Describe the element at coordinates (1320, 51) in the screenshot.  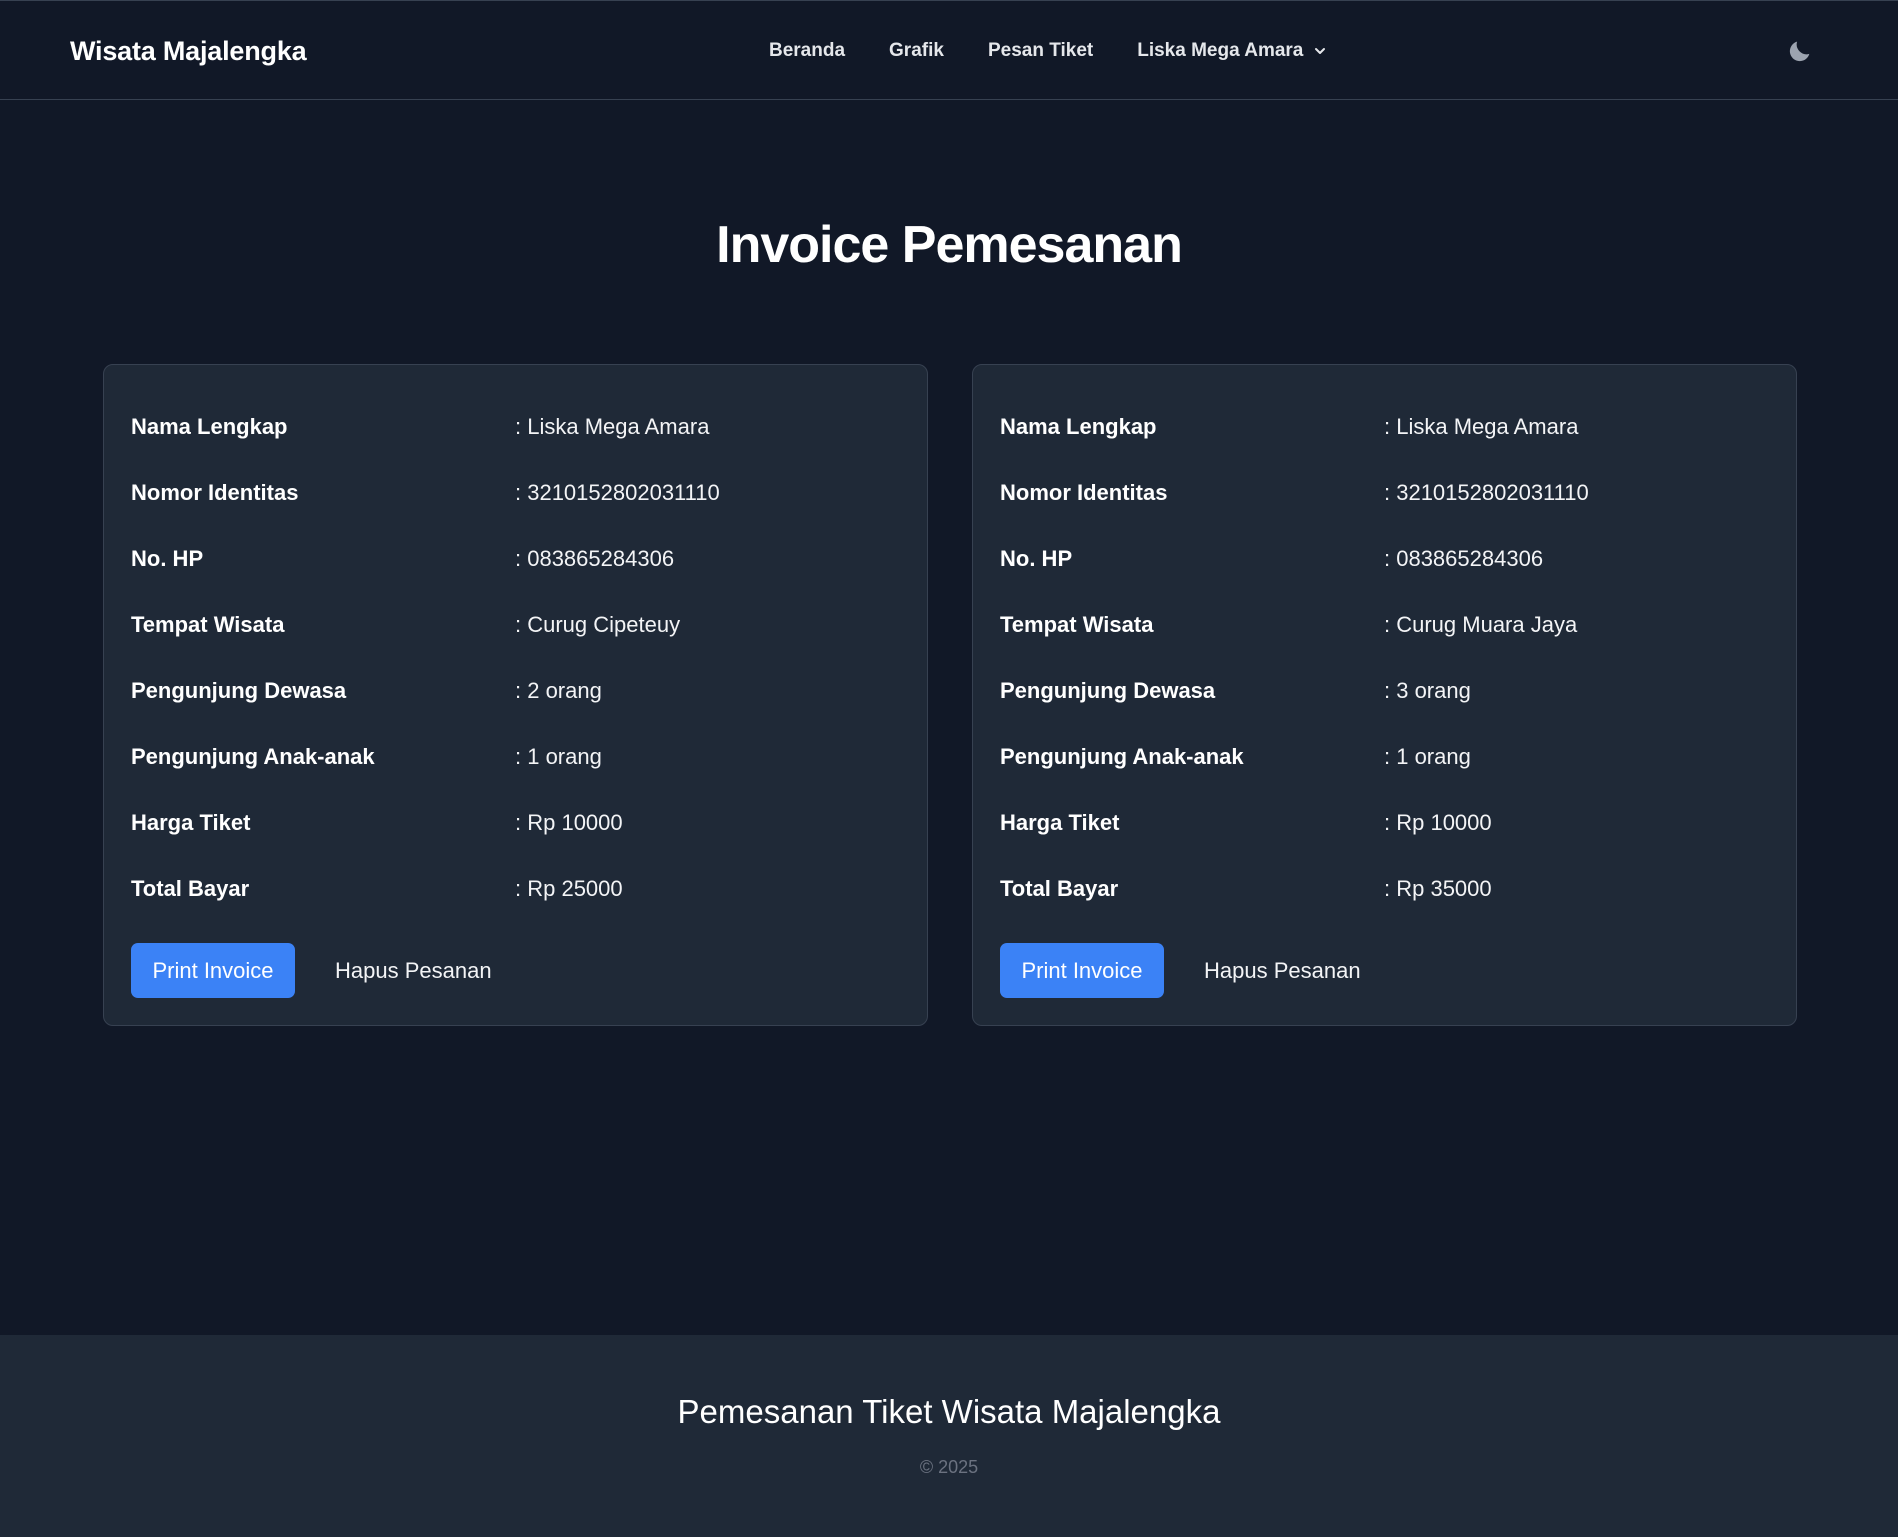
I see `chevron-down-icon` at that location.